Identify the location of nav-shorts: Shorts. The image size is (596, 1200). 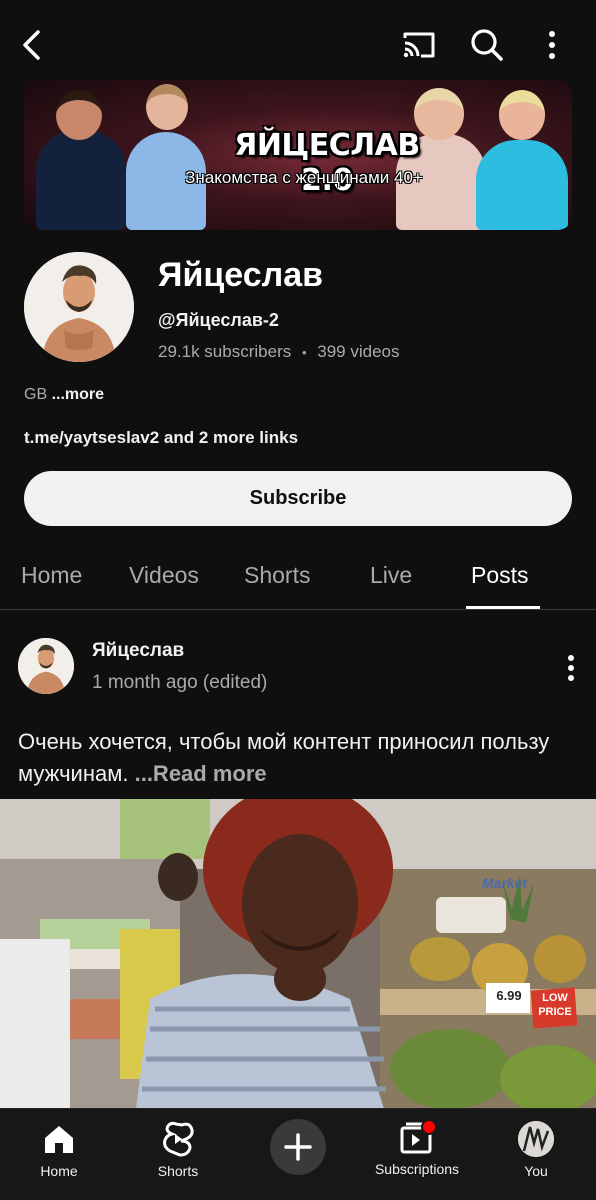
(178, 1154).